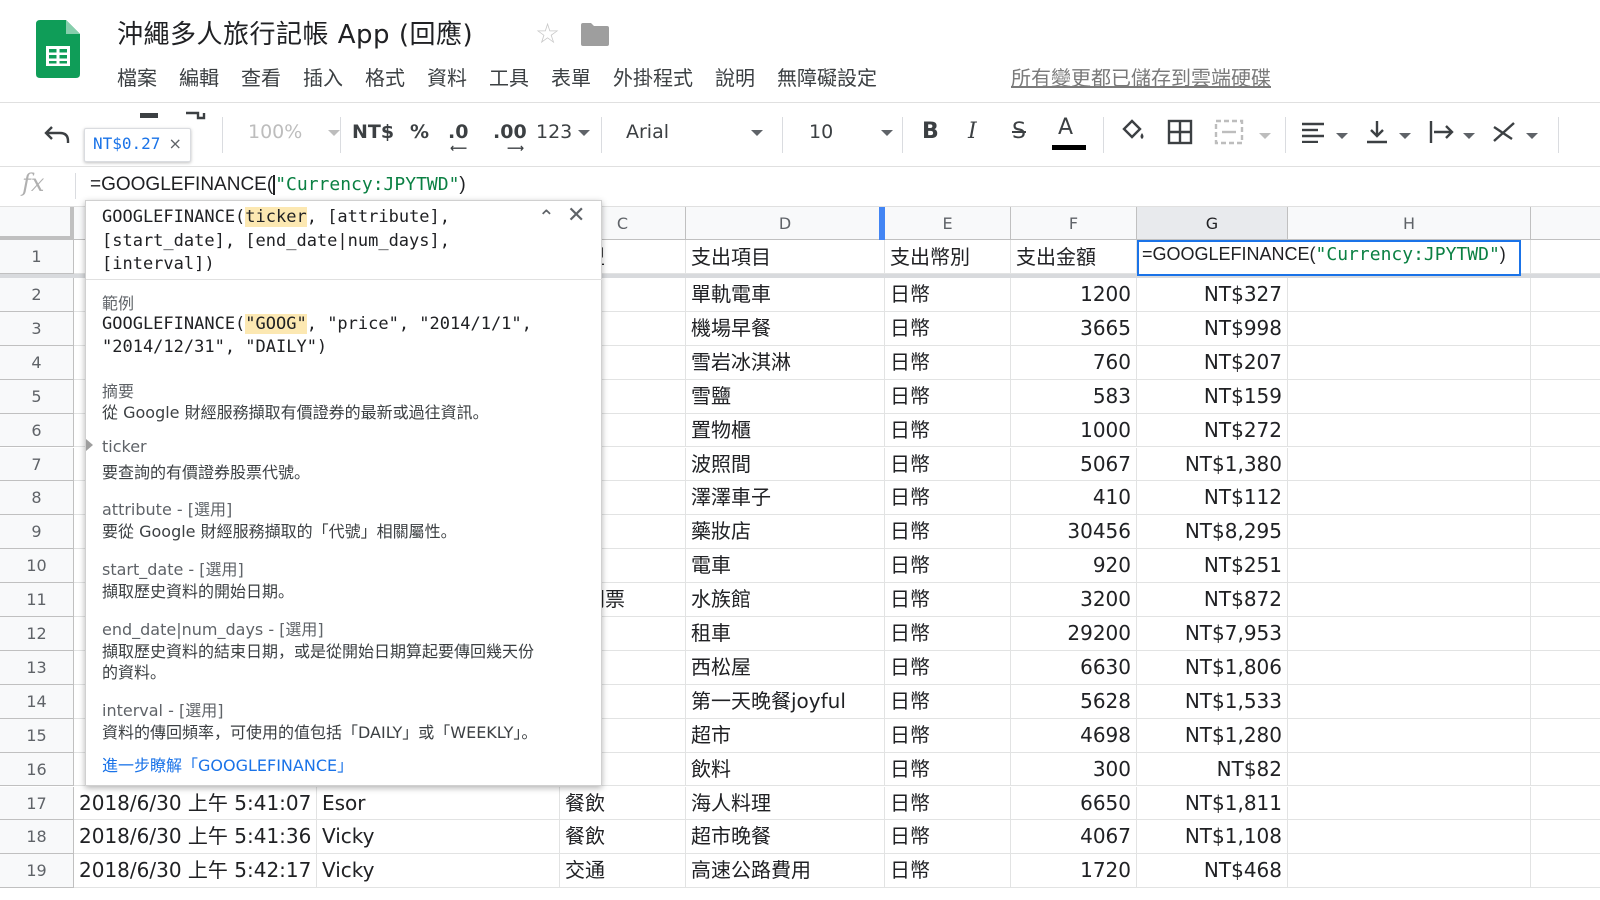 This screenshot has height=900, width=1600. I want to click on table-cell: 2018/6/30 上午 5:41:36, so click(195, 837).